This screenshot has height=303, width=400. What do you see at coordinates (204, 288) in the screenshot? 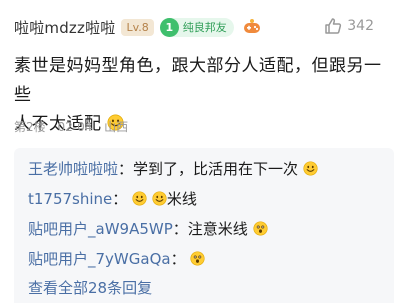
I see `view-all-replies-link: 查看全部28条回复` at bounding box center [204, 288].